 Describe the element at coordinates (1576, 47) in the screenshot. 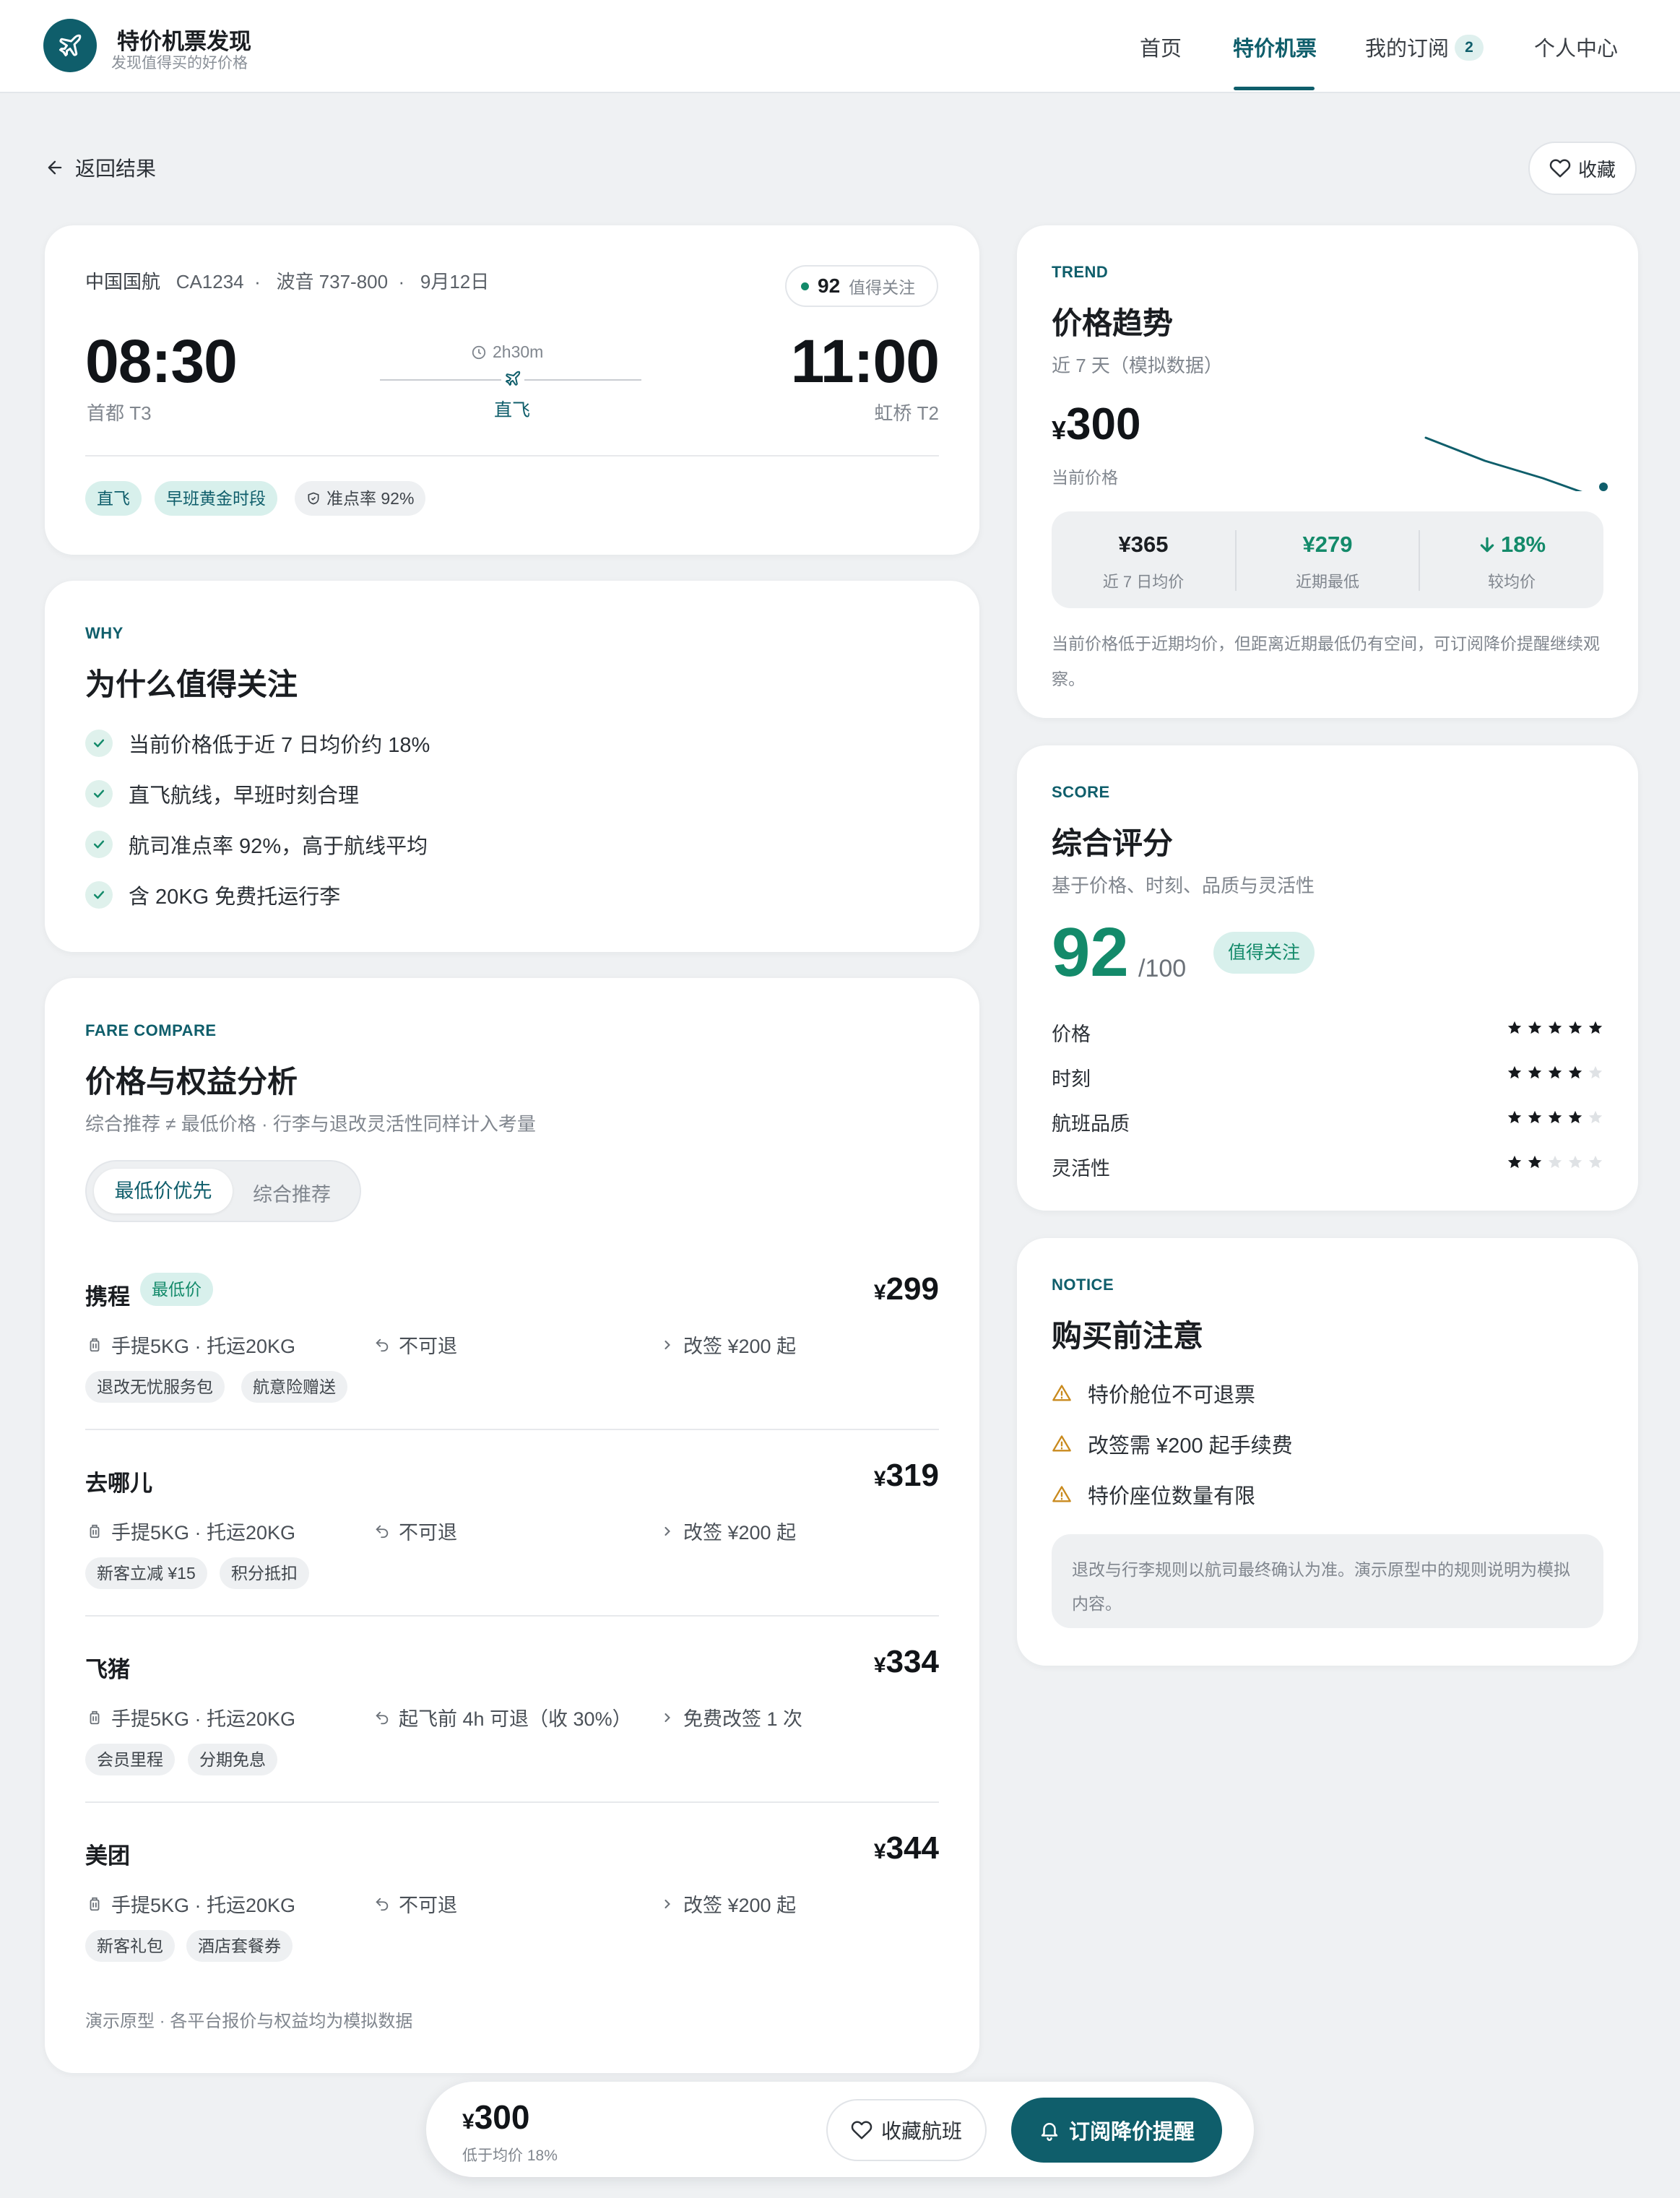

I see `nav-profile: 个人中心` at that location.